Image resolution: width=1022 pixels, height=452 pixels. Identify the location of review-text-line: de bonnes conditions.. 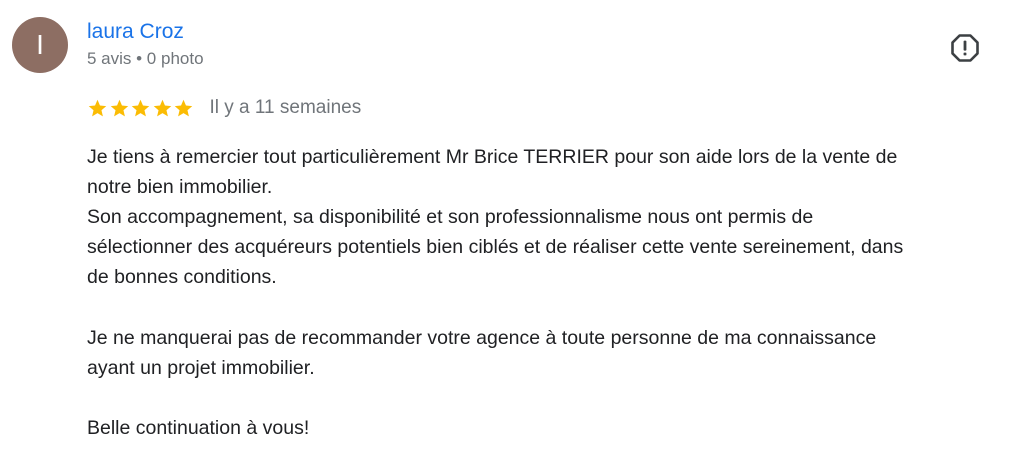
(182, 277).